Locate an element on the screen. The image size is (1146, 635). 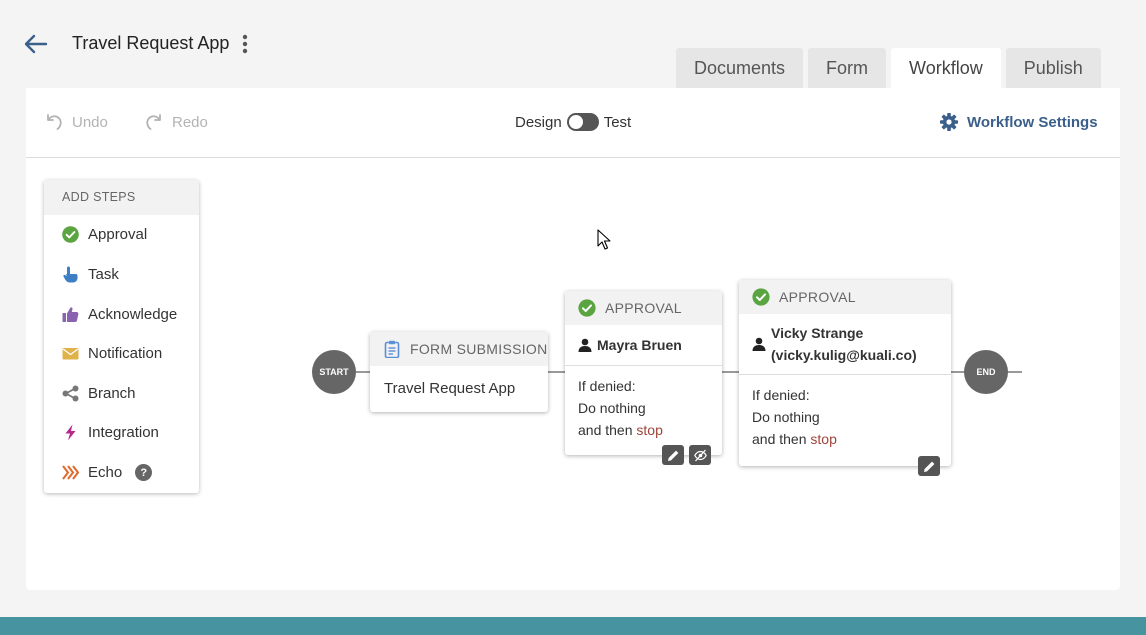
approval-2-edit-button is located at coordinates (929, 466).